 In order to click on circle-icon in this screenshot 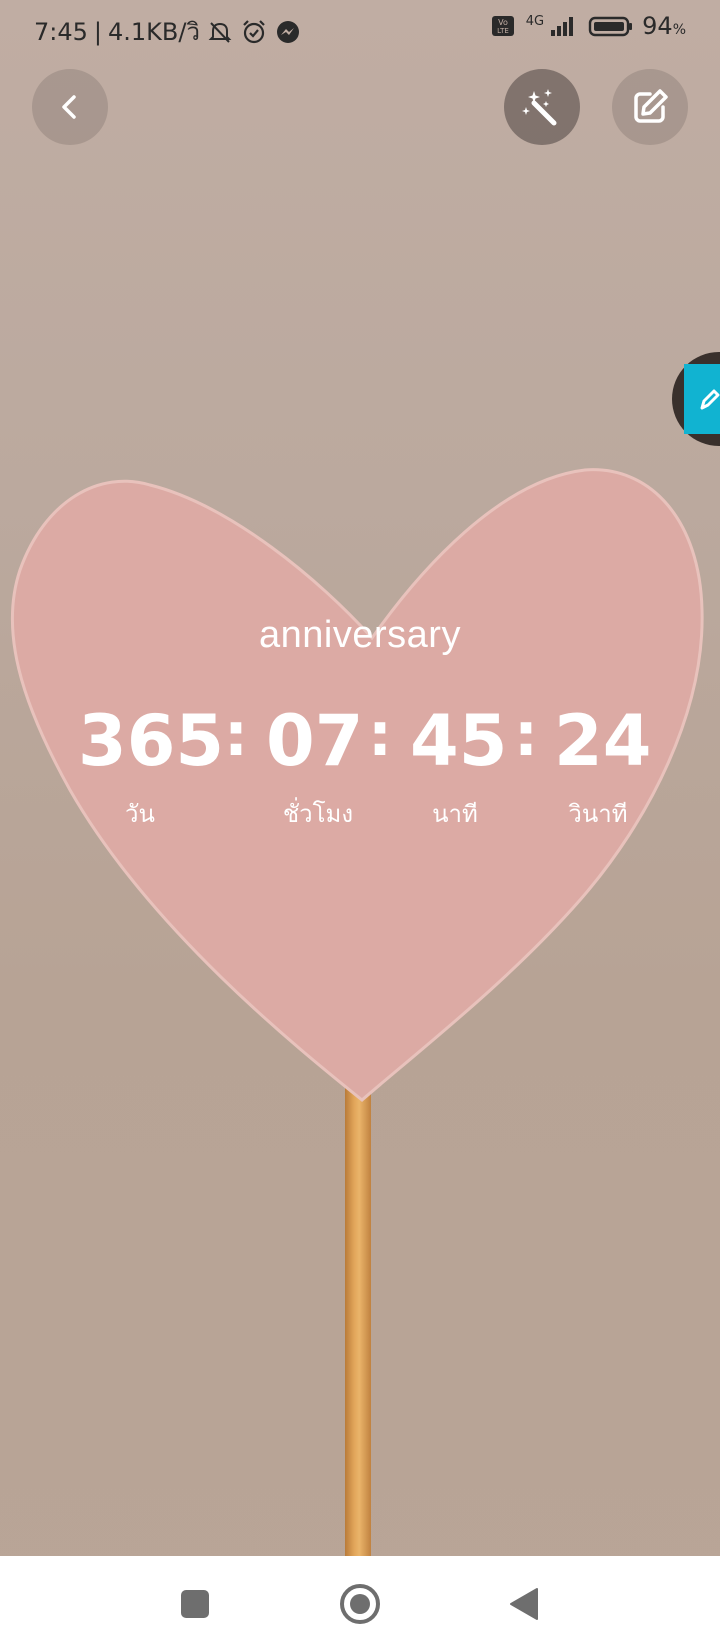, I will do `click(360, 1604)`.